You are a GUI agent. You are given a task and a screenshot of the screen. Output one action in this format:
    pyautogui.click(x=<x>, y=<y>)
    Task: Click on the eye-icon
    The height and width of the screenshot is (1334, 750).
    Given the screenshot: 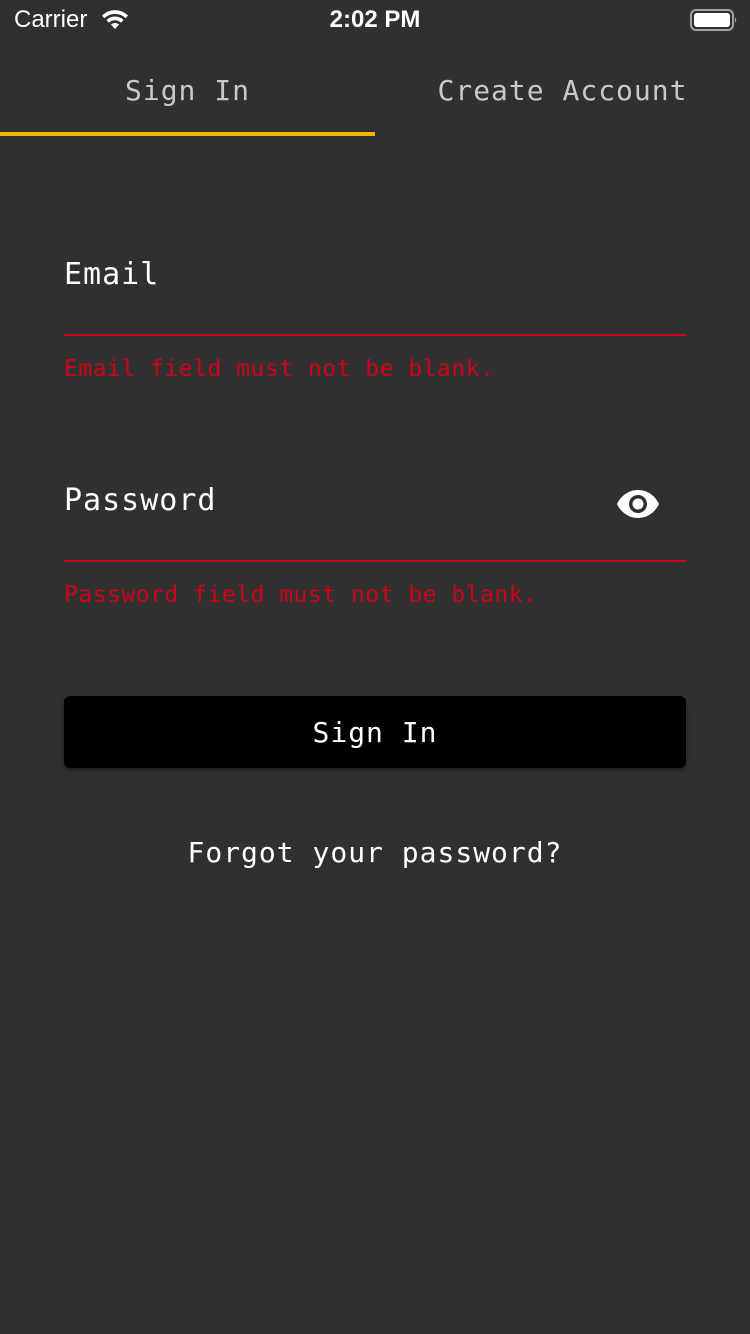 What is the action you would take?
    pyautogui.click(x=638, y=504)
    